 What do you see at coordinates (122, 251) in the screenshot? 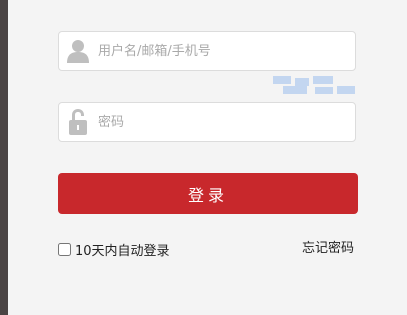
I see `auto-login-label: 10天内自动登录` at bounding box center [122, 251].